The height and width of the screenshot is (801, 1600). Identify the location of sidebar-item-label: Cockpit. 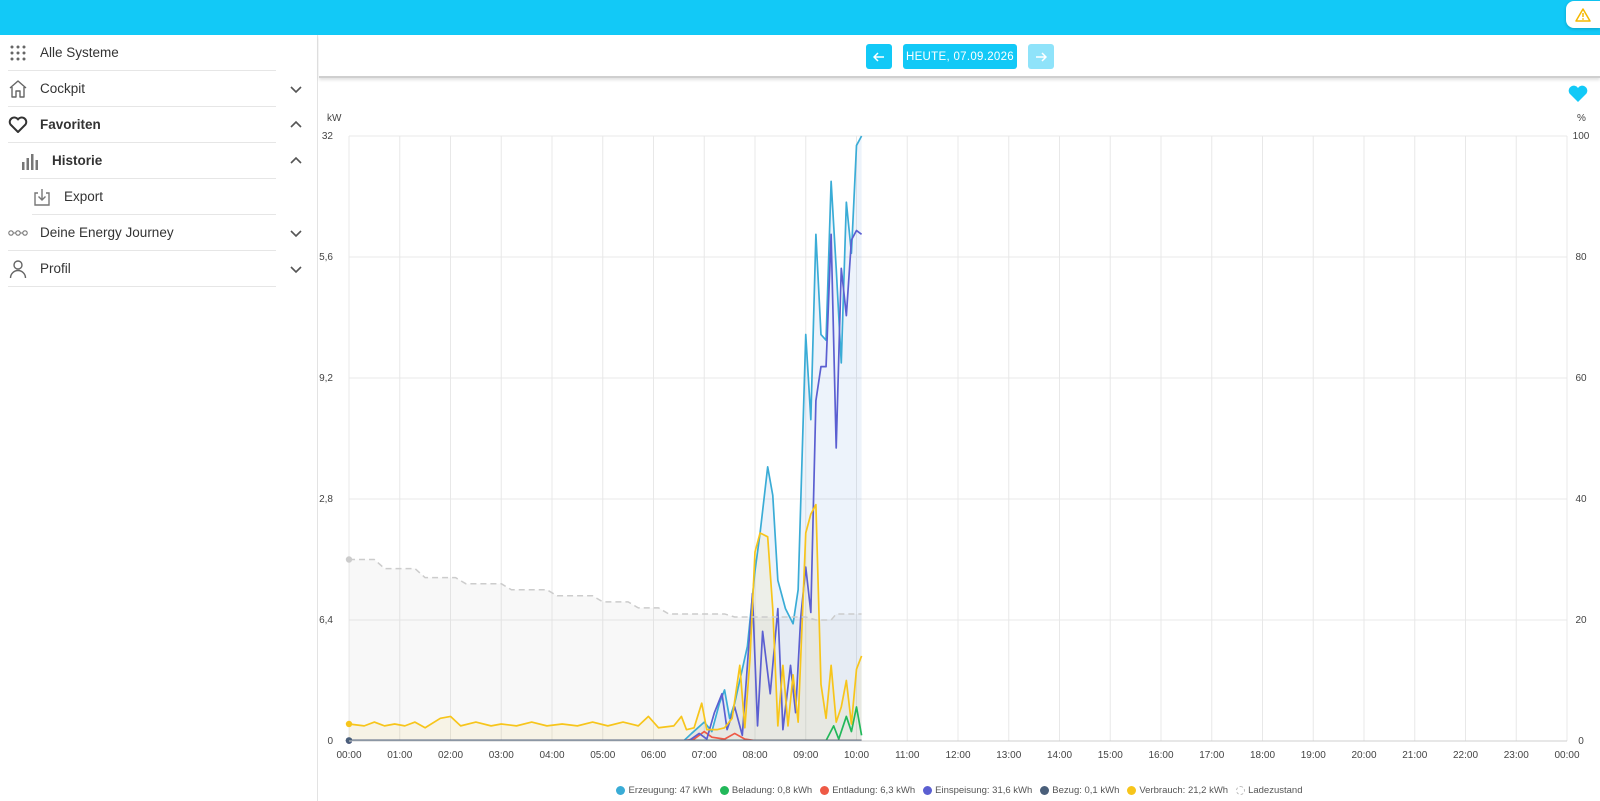
(63, 88).